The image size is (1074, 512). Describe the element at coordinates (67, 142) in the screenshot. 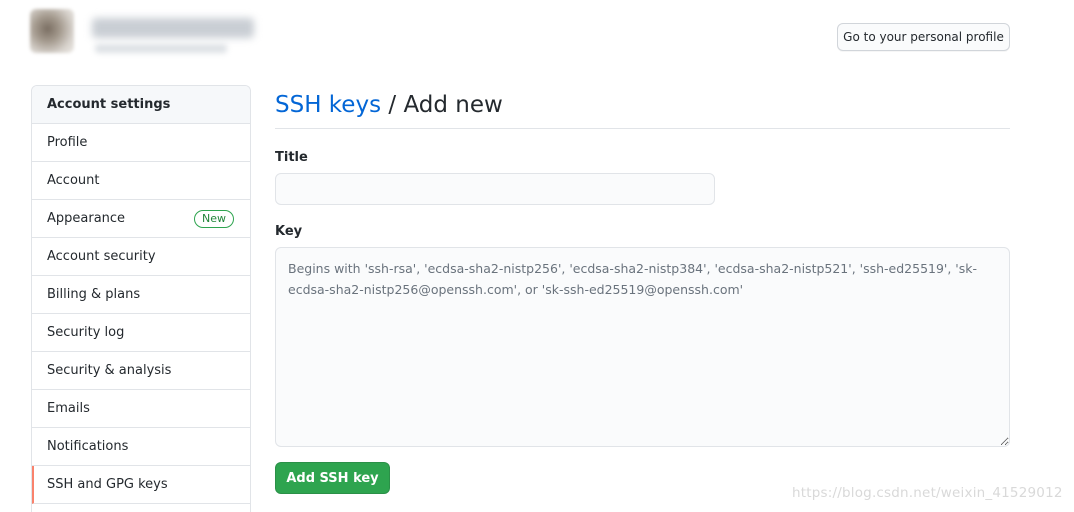

I see `sidebar-item-label: Profile` at that location.